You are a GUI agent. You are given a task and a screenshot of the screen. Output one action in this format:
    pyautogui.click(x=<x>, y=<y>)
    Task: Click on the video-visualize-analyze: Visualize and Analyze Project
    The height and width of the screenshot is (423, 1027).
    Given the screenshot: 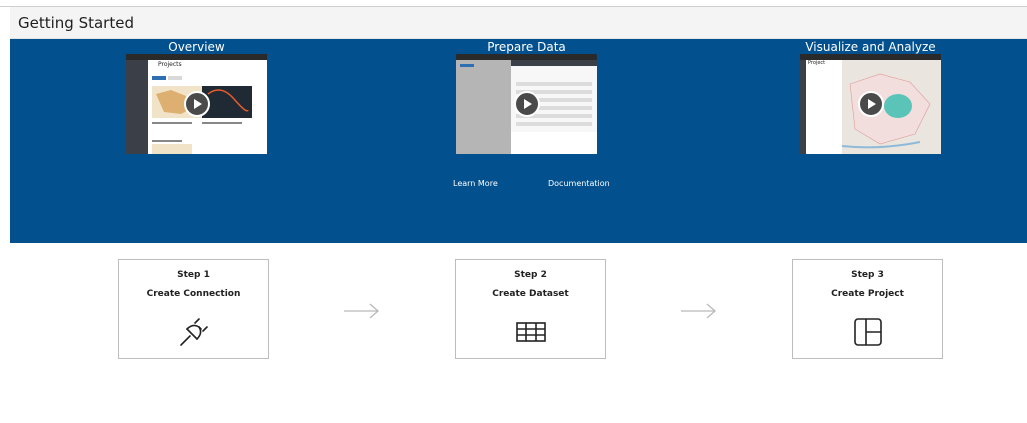 What is the action you would take?
    pyautogui.click(x=870, y=97)
    